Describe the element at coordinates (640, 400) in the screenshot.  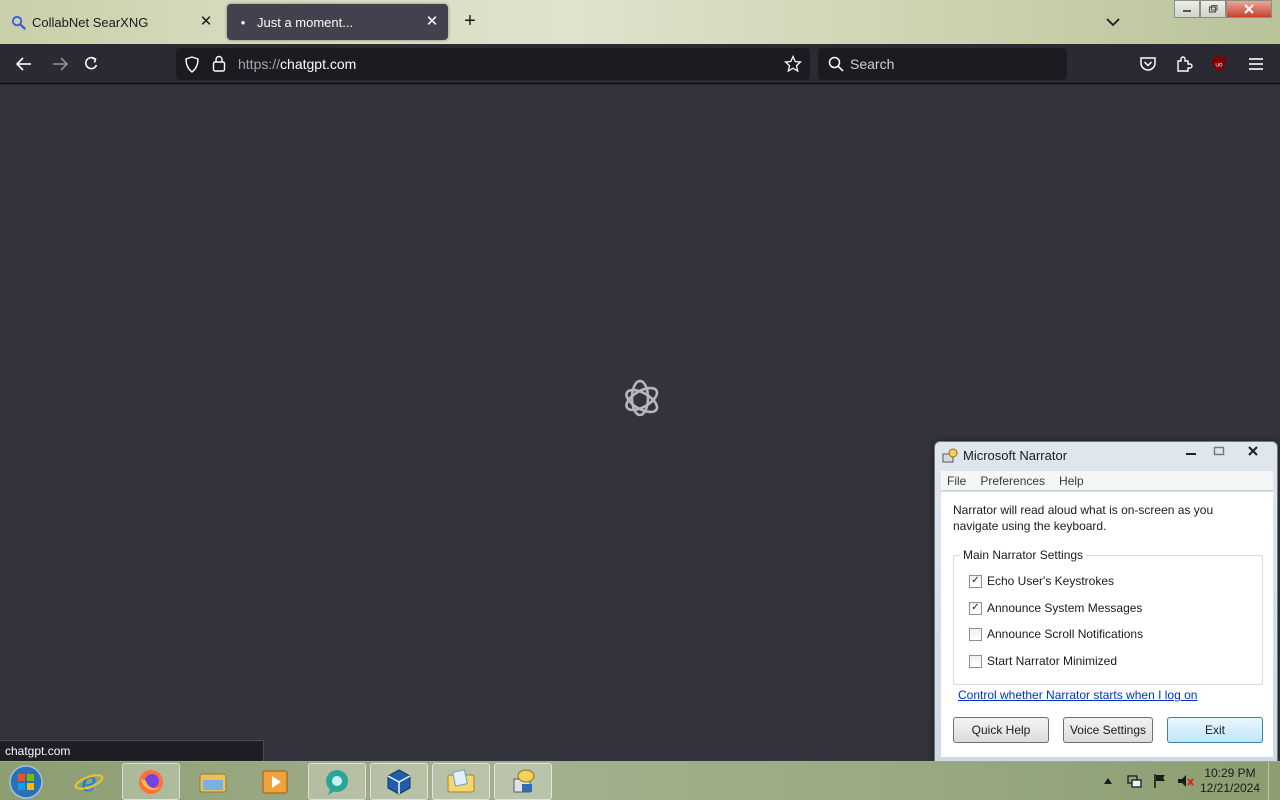
I see `openai-logo-icon` at that location.